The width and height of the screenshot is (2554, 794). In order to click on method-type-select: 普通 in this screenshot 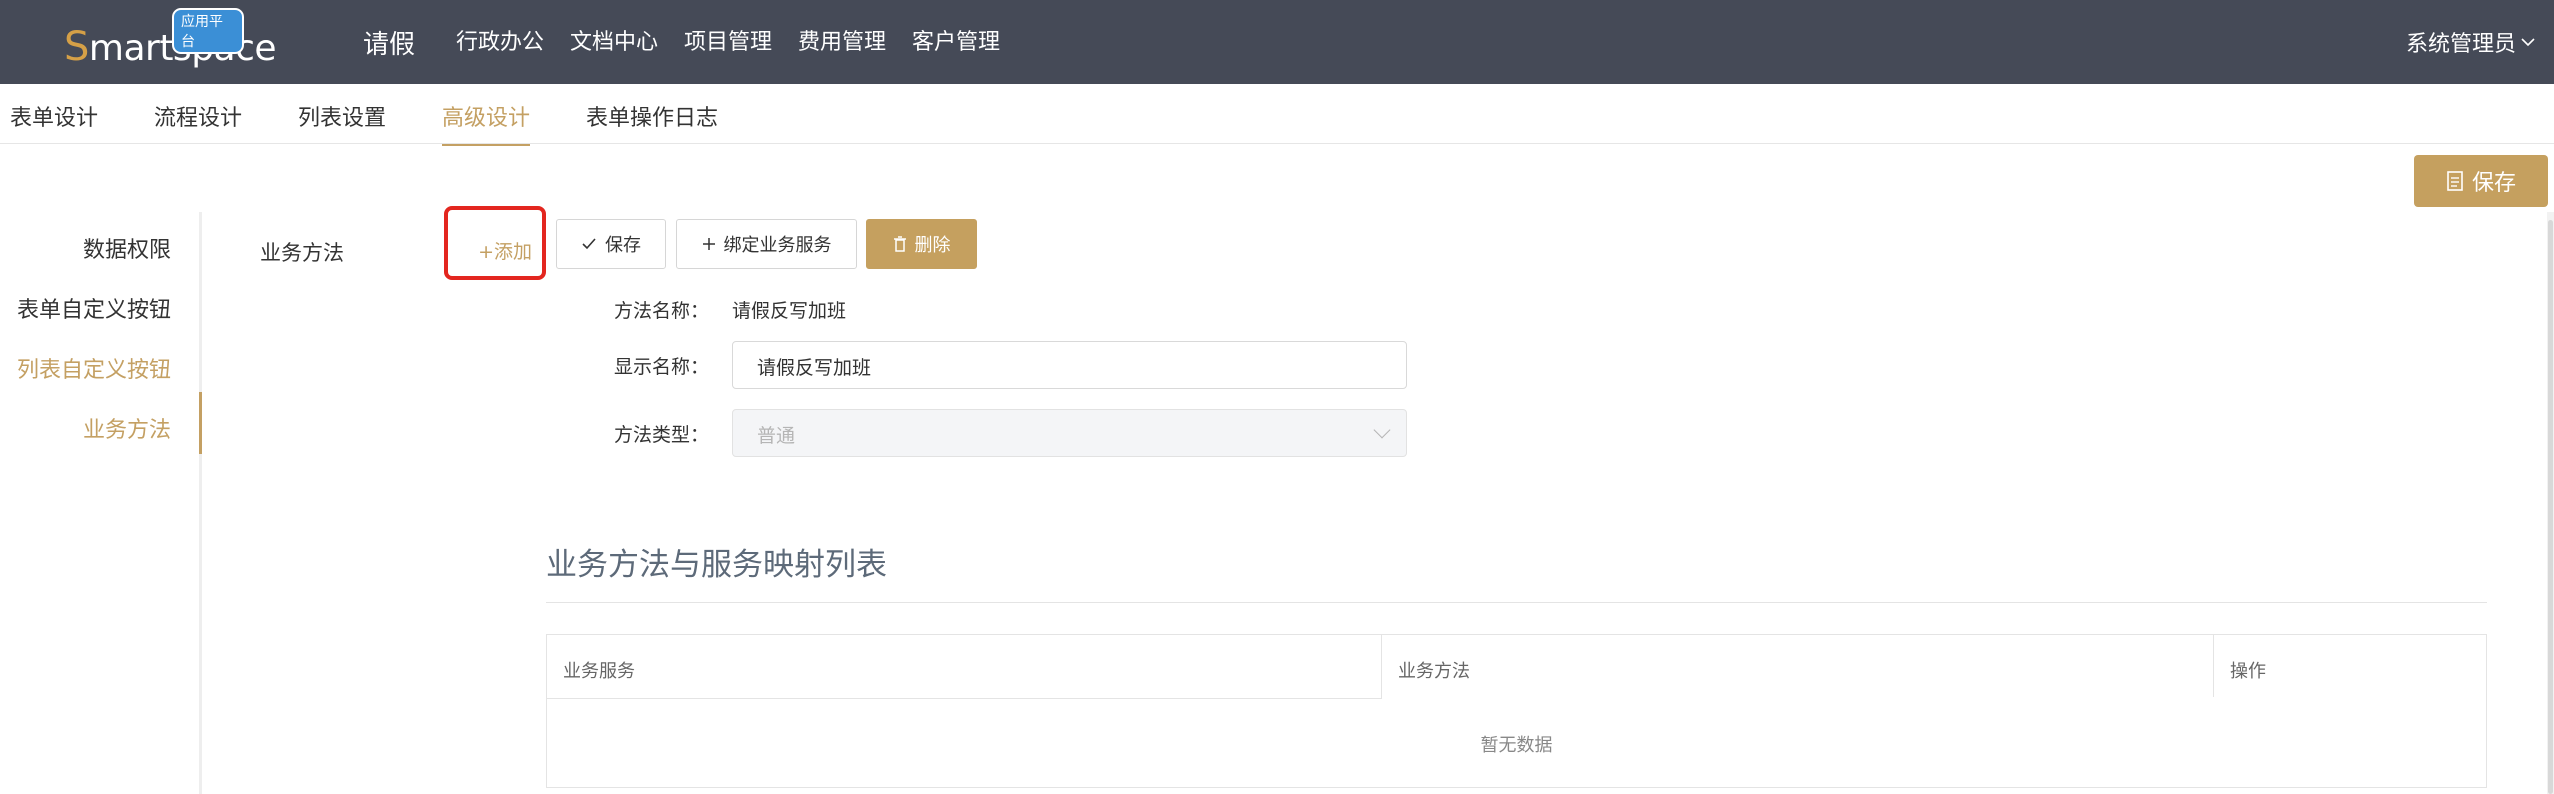, I will do `click(1069, 433)`.